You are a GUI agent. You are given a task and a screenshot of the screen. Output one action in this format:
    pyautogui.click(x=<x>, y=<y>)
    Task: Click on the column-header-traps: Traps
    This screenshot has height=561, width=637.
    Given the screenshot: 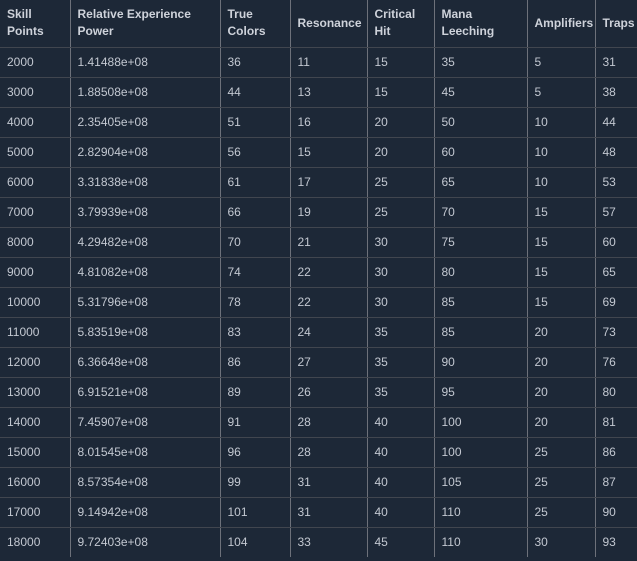 What is the action you would take?
    pyautogui.click(x=616, y=24)
    